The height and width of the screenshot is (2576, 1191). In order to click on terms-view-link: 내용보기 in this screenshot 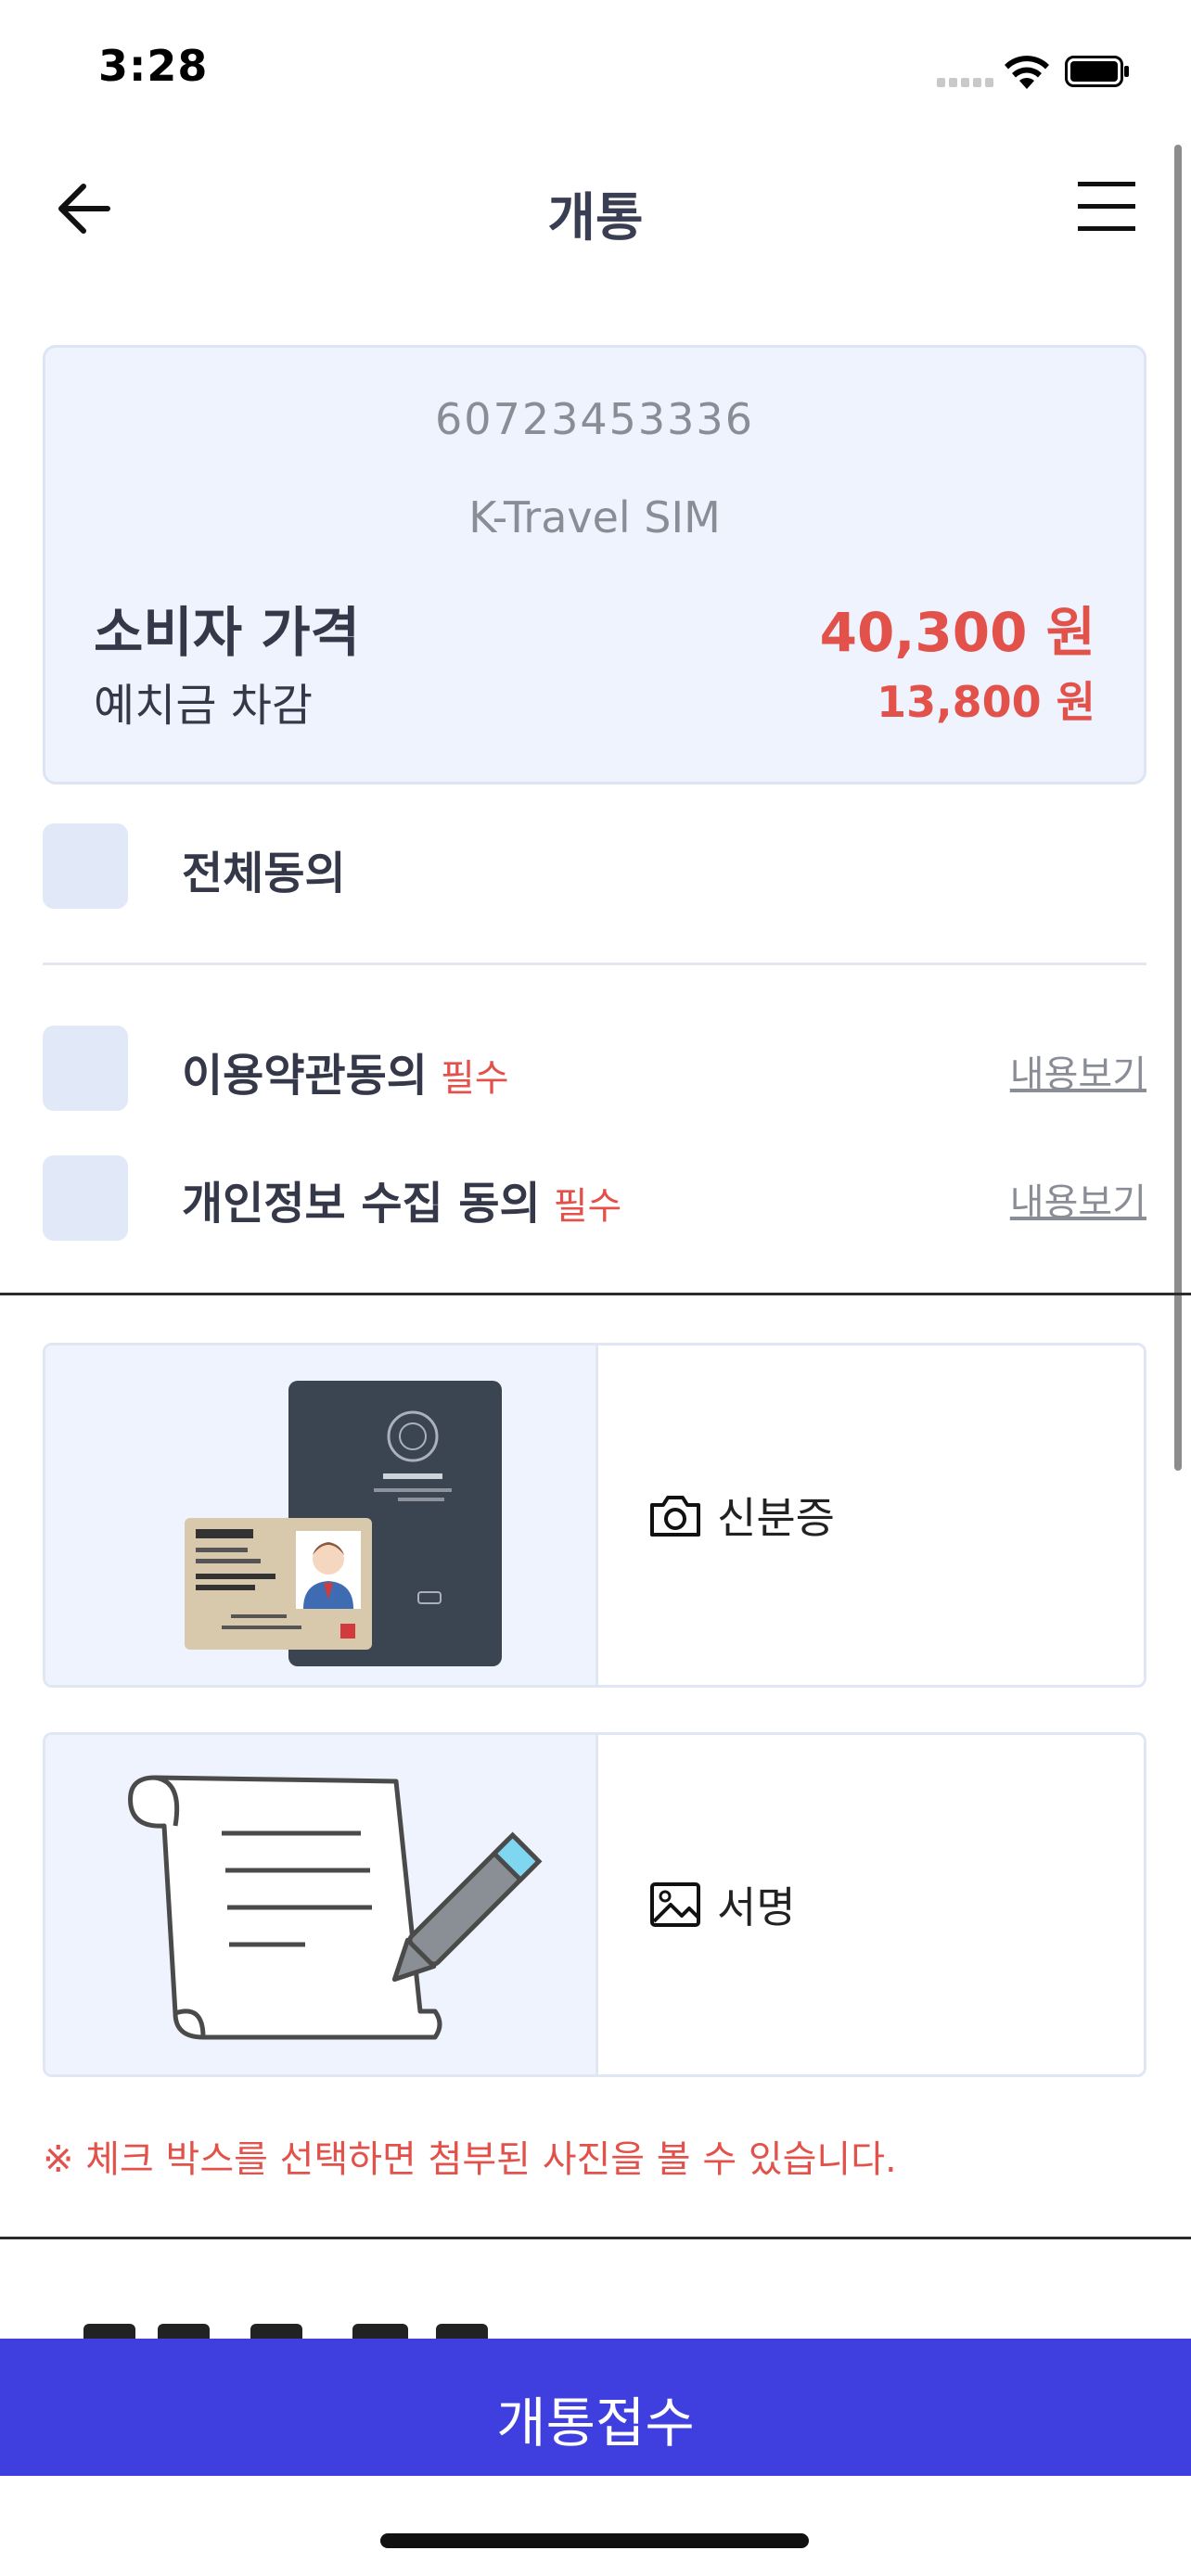, I will do `click(1078, 1071)`.